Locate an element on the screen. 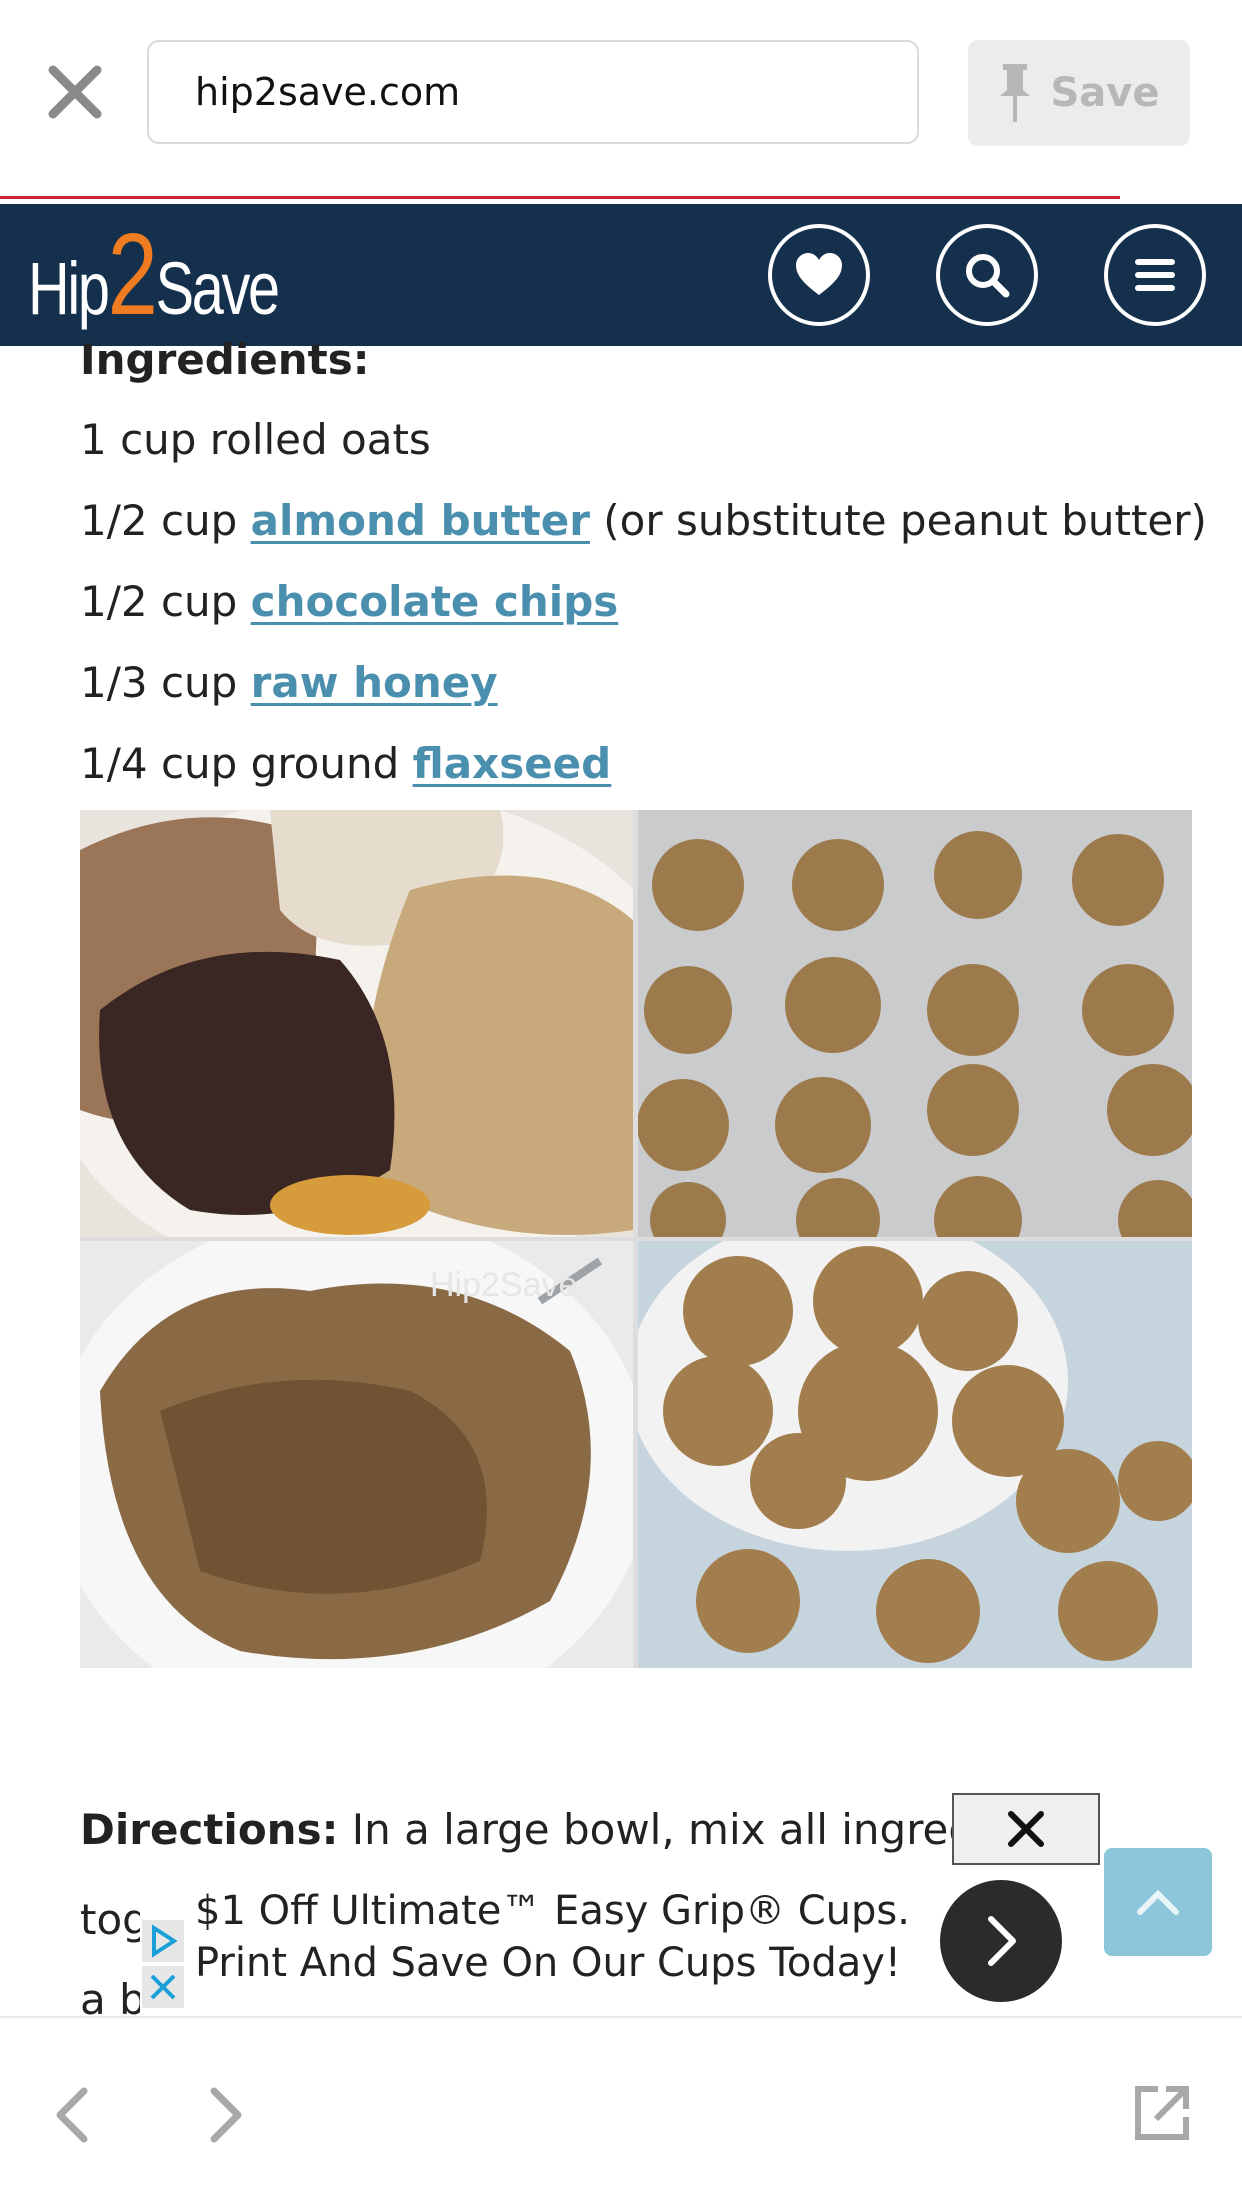 The height and width of the screenshot is (2210, 1242). url-field: hip2save.com is located at coordinates (533, 92).